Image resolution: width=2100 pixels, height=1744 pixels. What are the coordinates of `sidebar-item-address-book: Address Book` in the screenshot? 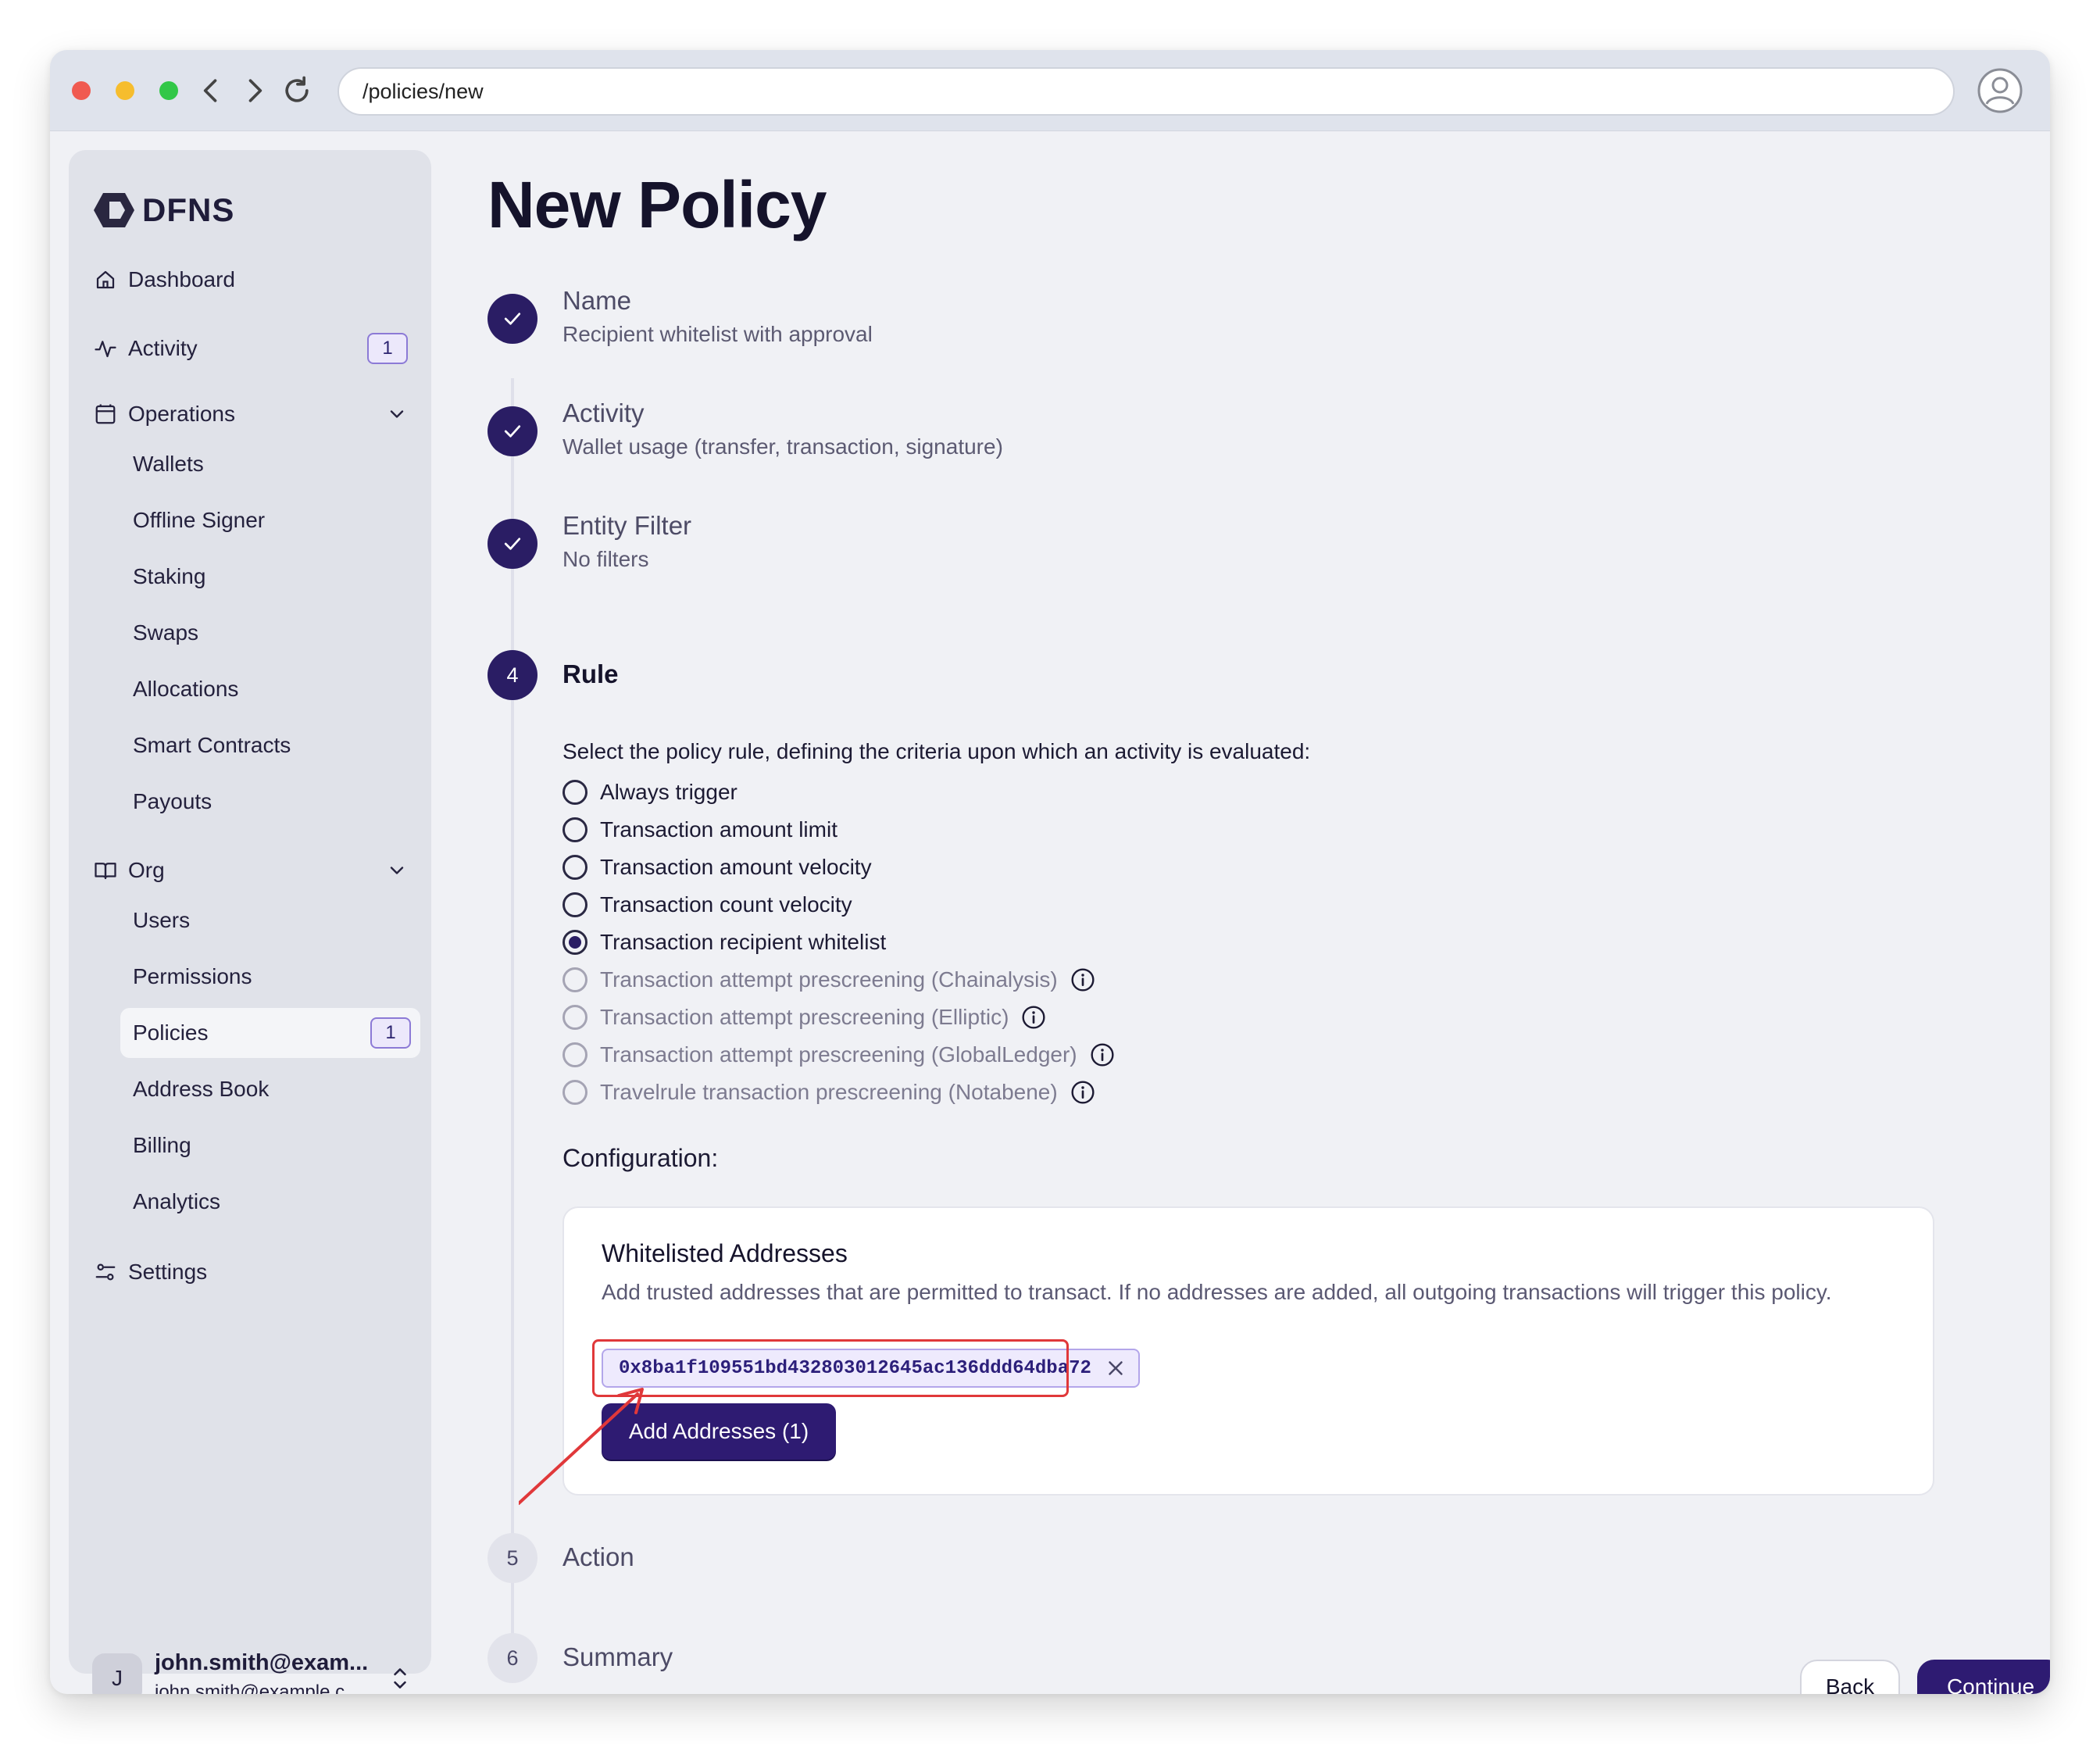 It's located at (270, 1089).